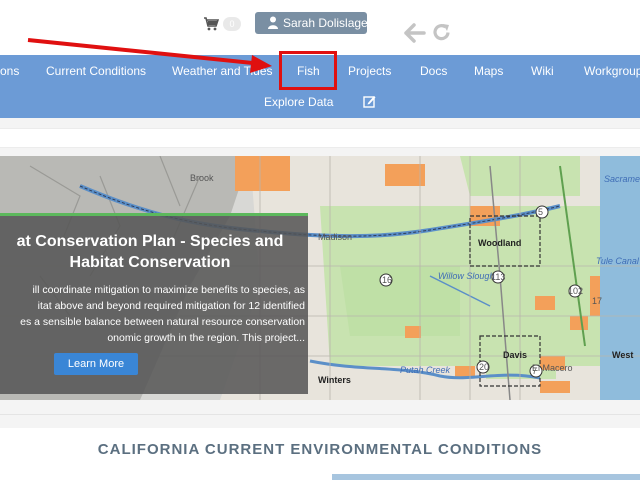  Describe the element at coordinates (222, 71) in the screenshot. I see `nav-item-weather-and-tides: Weather and Tides` at that location.